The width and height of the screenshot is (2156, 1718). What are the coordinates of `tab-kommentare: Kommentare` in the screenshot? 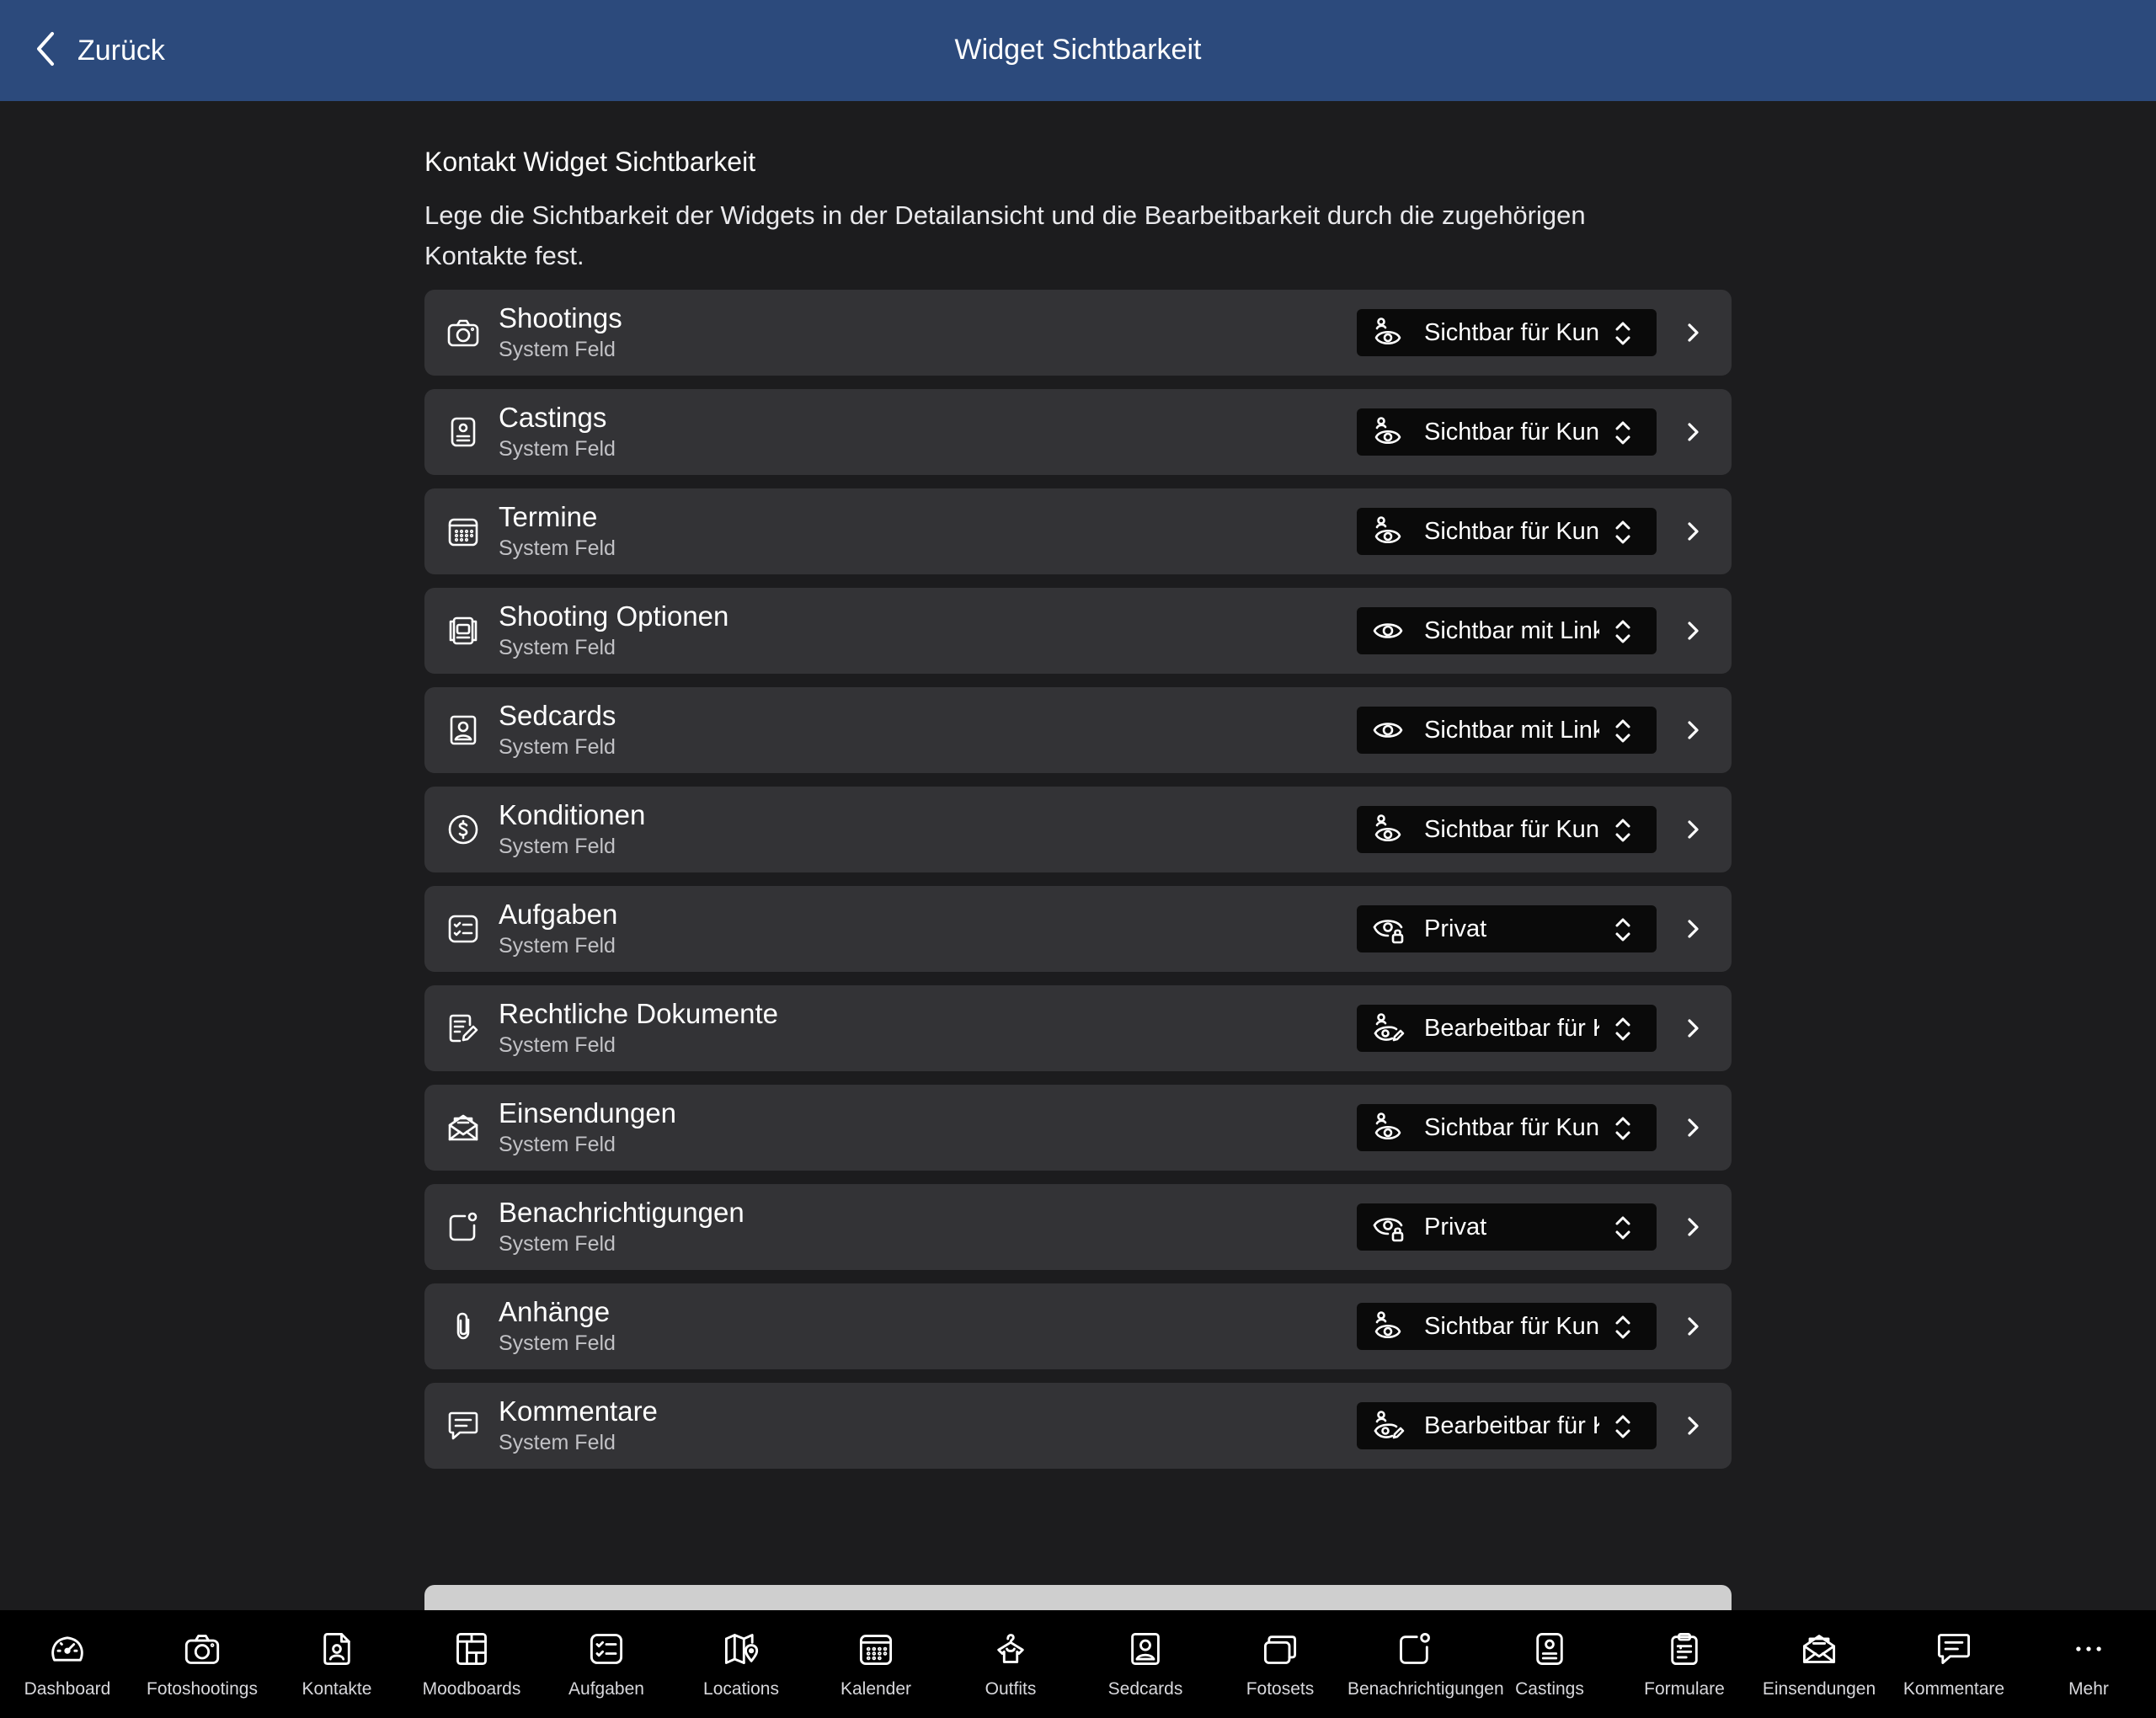 It's located at (1953, 1664).